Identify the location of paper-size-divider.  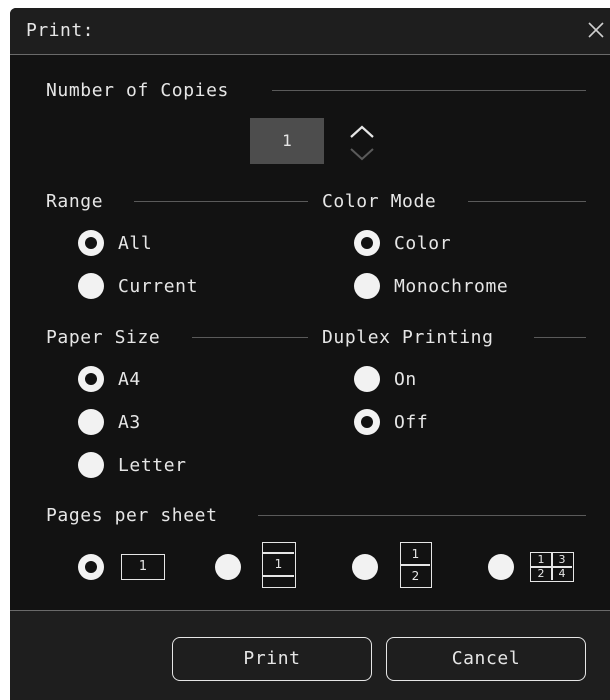
(250, 337).